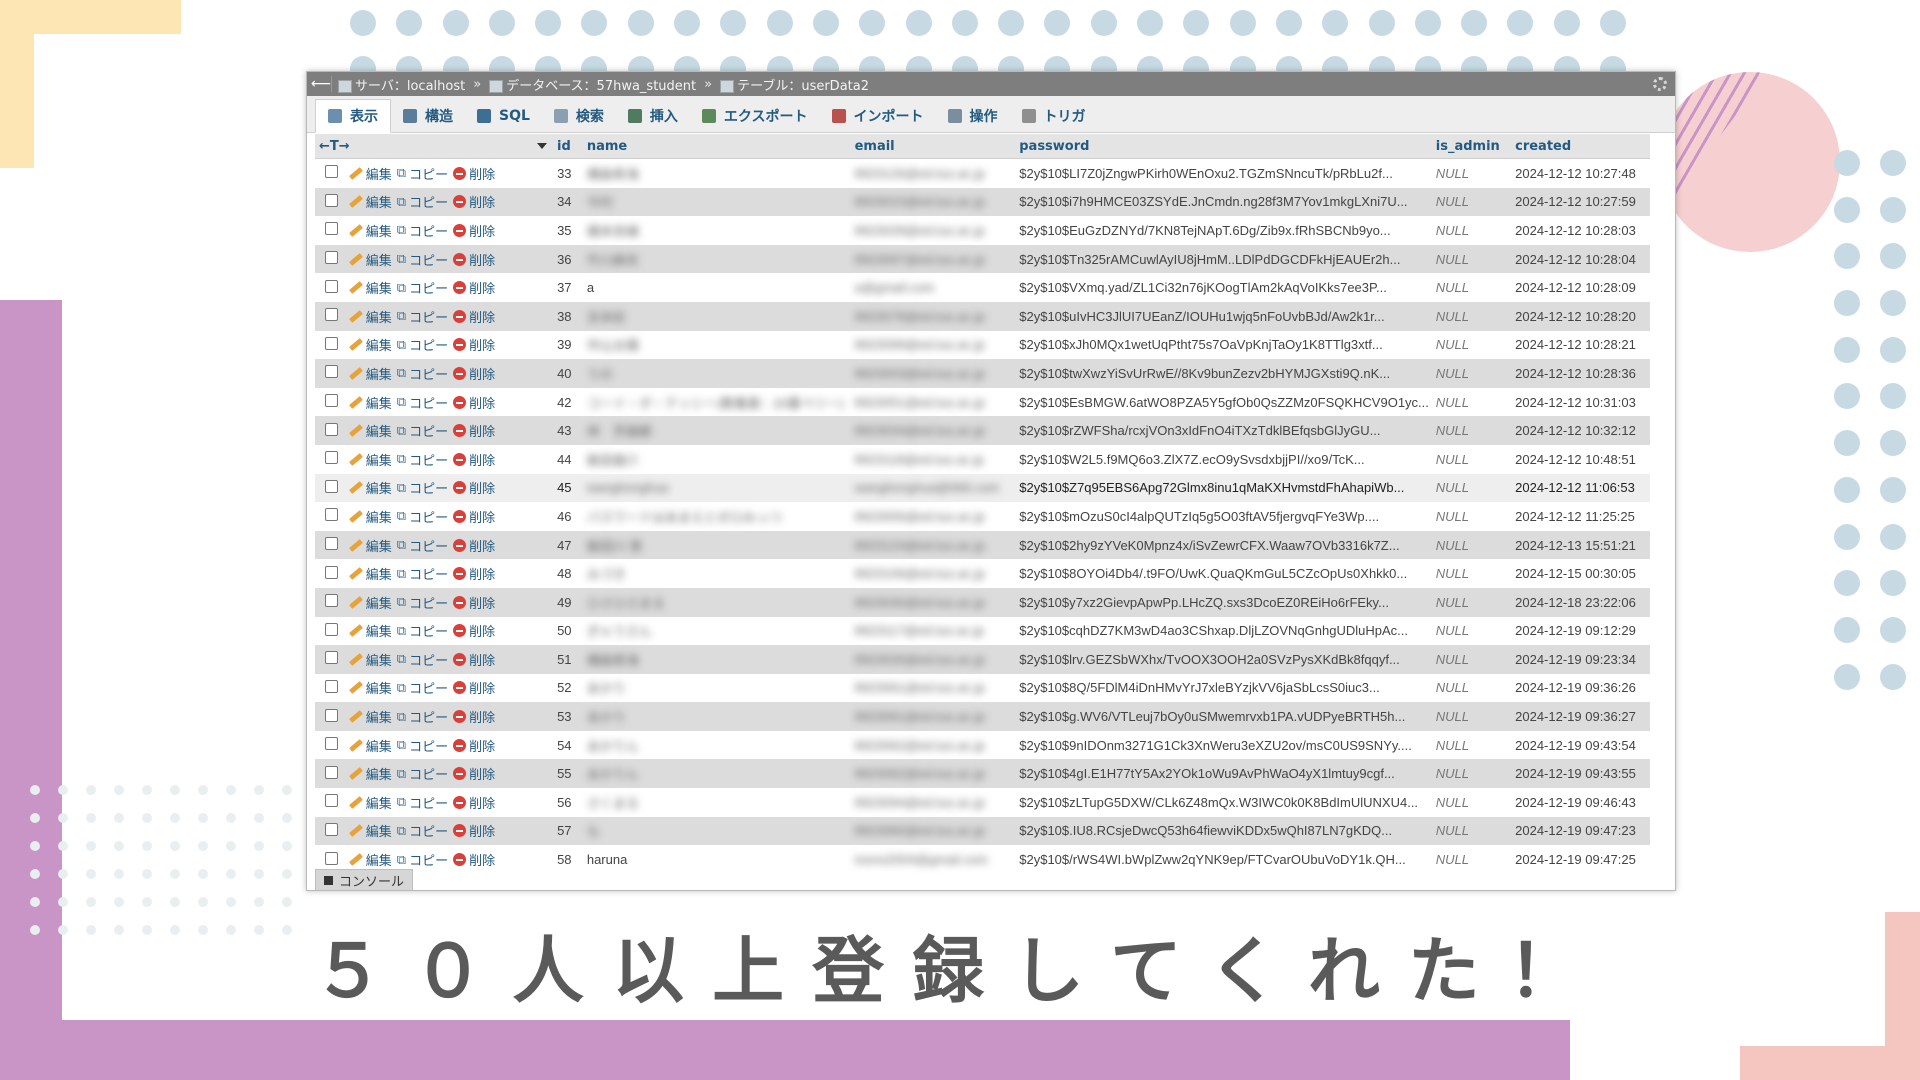 This screenshot has height=1080, width=1920. What do you see at coordinates (717, 173) in the screenshot?
I see `cell-name: 横森希海` at bounding box center [717, 173].